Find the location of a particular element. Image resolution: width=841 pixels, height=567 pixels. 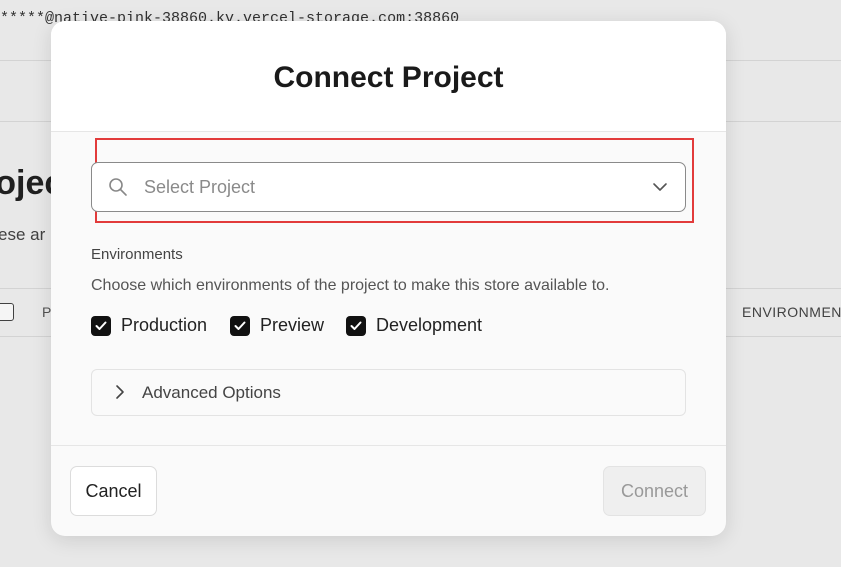

checkbox-label: Development is located at coordinates (429, 325).